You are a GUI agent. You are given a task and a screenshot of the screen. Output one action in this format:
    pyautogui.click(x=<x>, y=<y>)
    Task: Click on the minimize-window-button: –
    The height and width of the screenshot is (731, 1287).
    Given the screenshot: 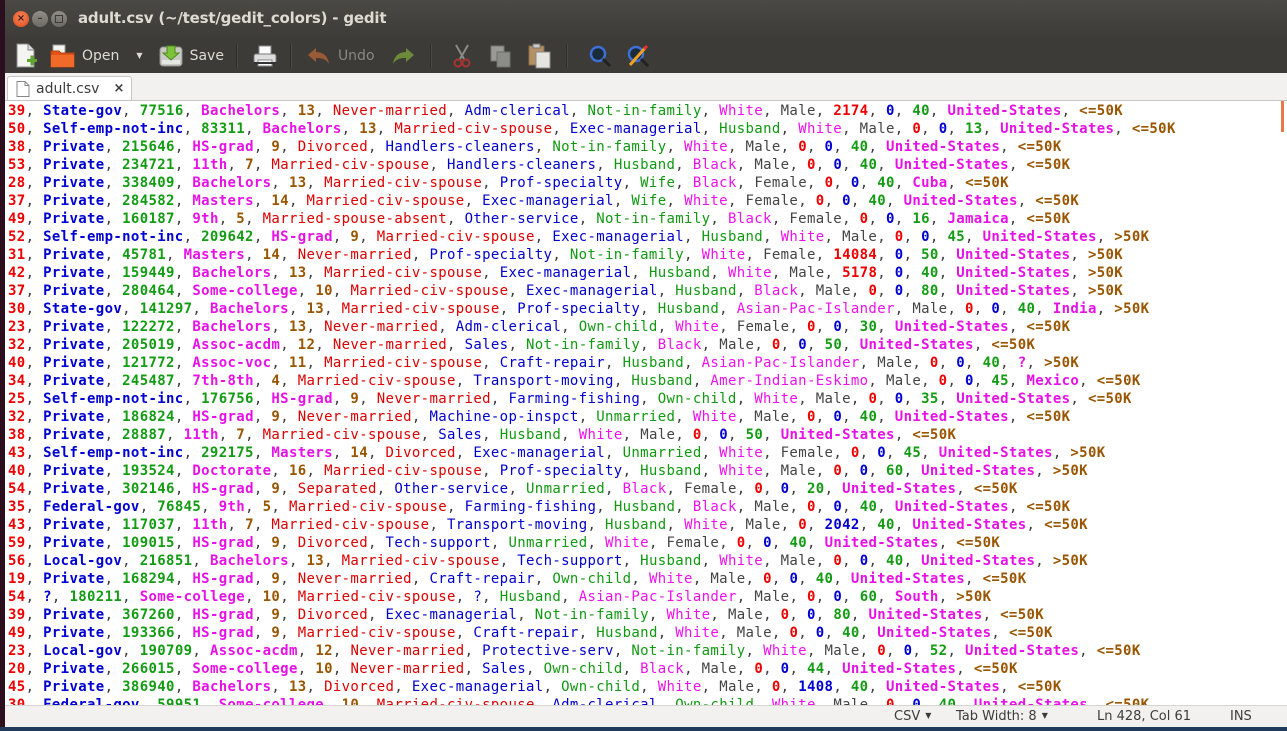 What is the action you would take?
    pyautogui.click(x=40, y=19)
    